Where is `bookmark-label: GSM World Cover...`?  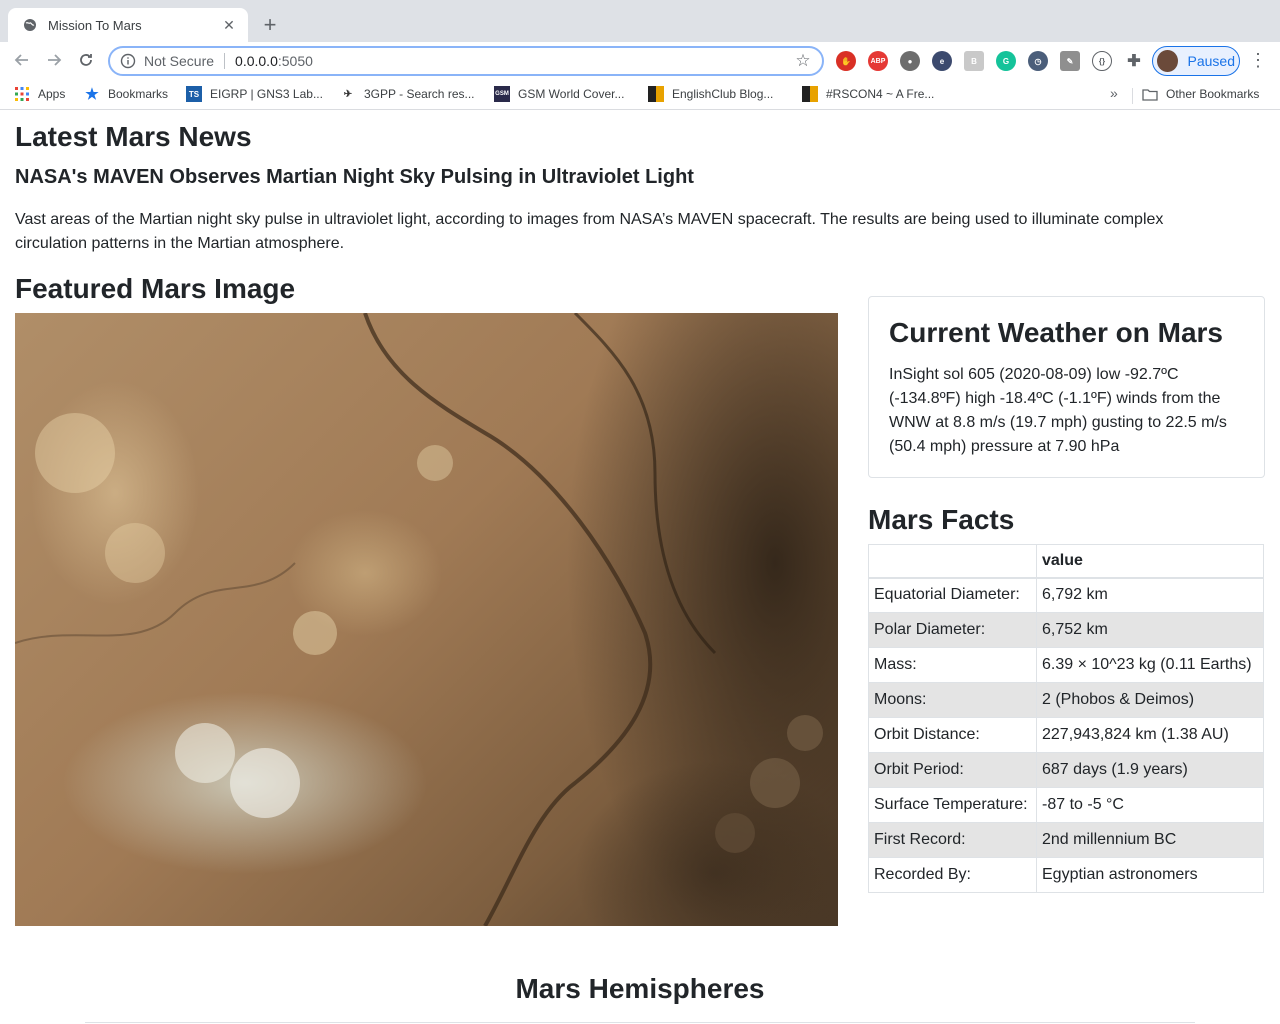
bookmark-label: GSM World Cover... is located at coordinates (571, 94).